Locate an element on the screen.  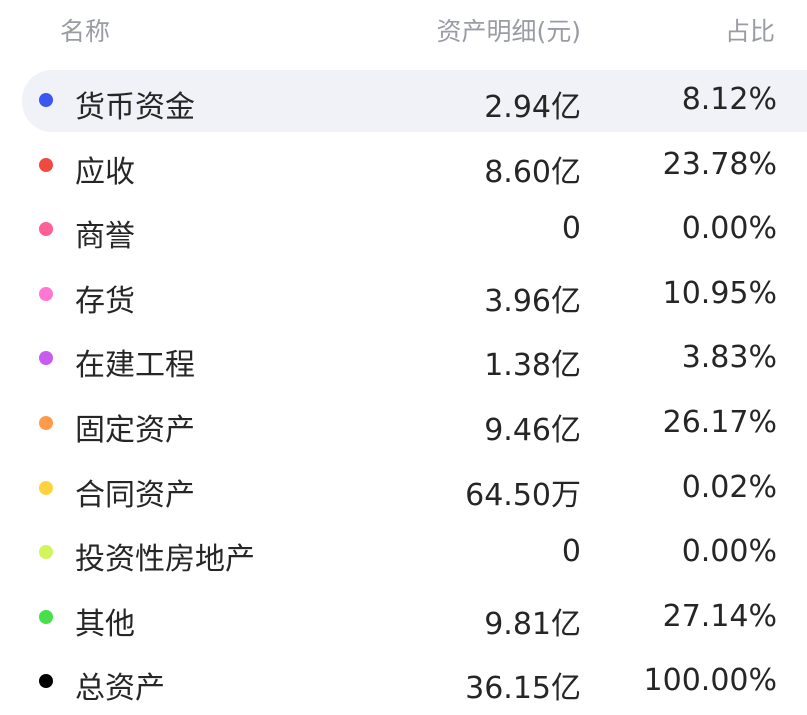
table-row: 商誉 0 0.00% is located at coordinates (403, 229).